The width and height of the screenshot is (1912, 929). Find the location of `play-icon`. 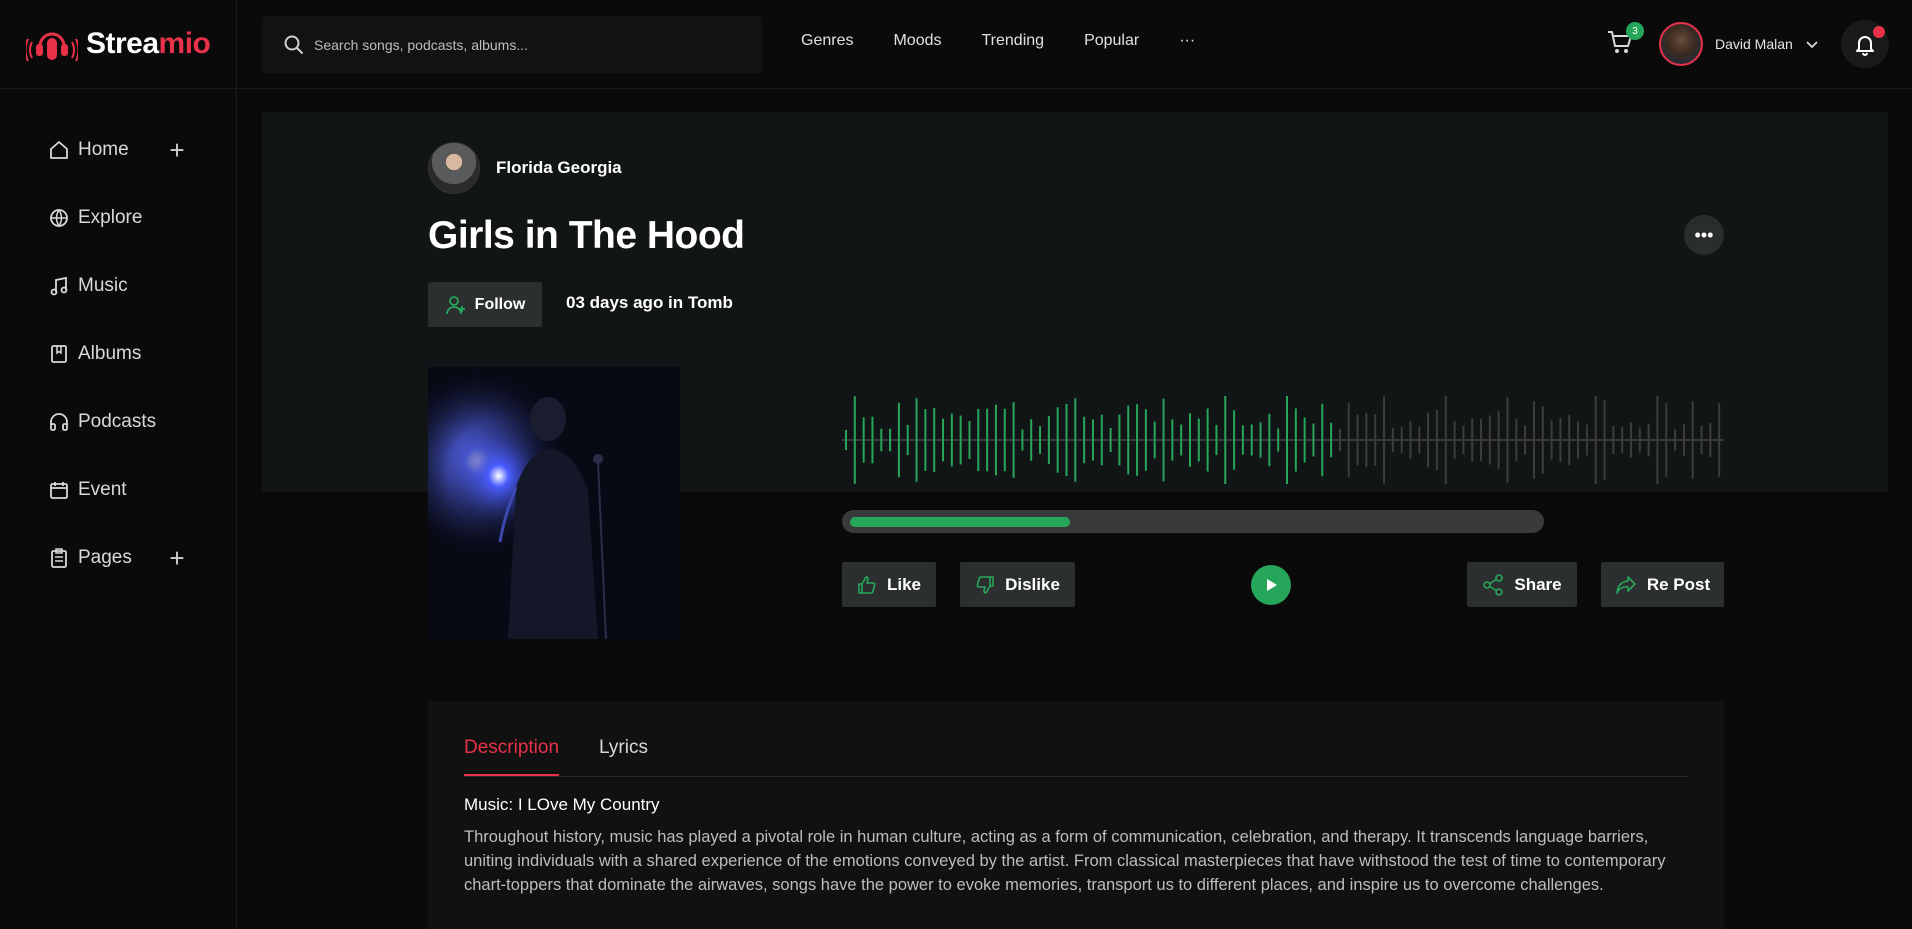

play-icon is located at coordinates (1272, 585).